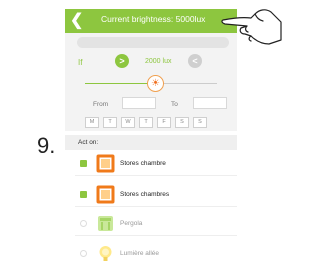 This screenshot has height=268, width=320. I want to click on day-monday: M, so click(92, 122).